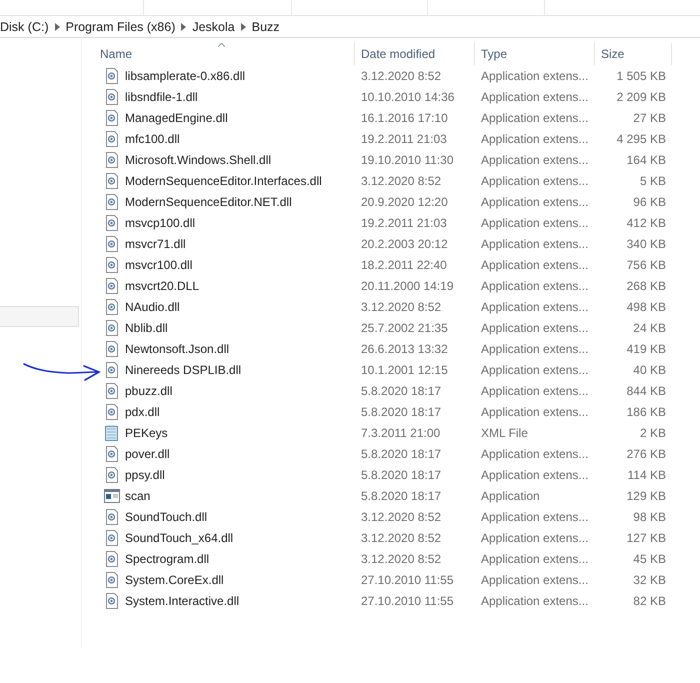  What do you see at coordinates (612, 54) in the screenshot?
I see `column-header: Size` at bounding box center [612, 54].